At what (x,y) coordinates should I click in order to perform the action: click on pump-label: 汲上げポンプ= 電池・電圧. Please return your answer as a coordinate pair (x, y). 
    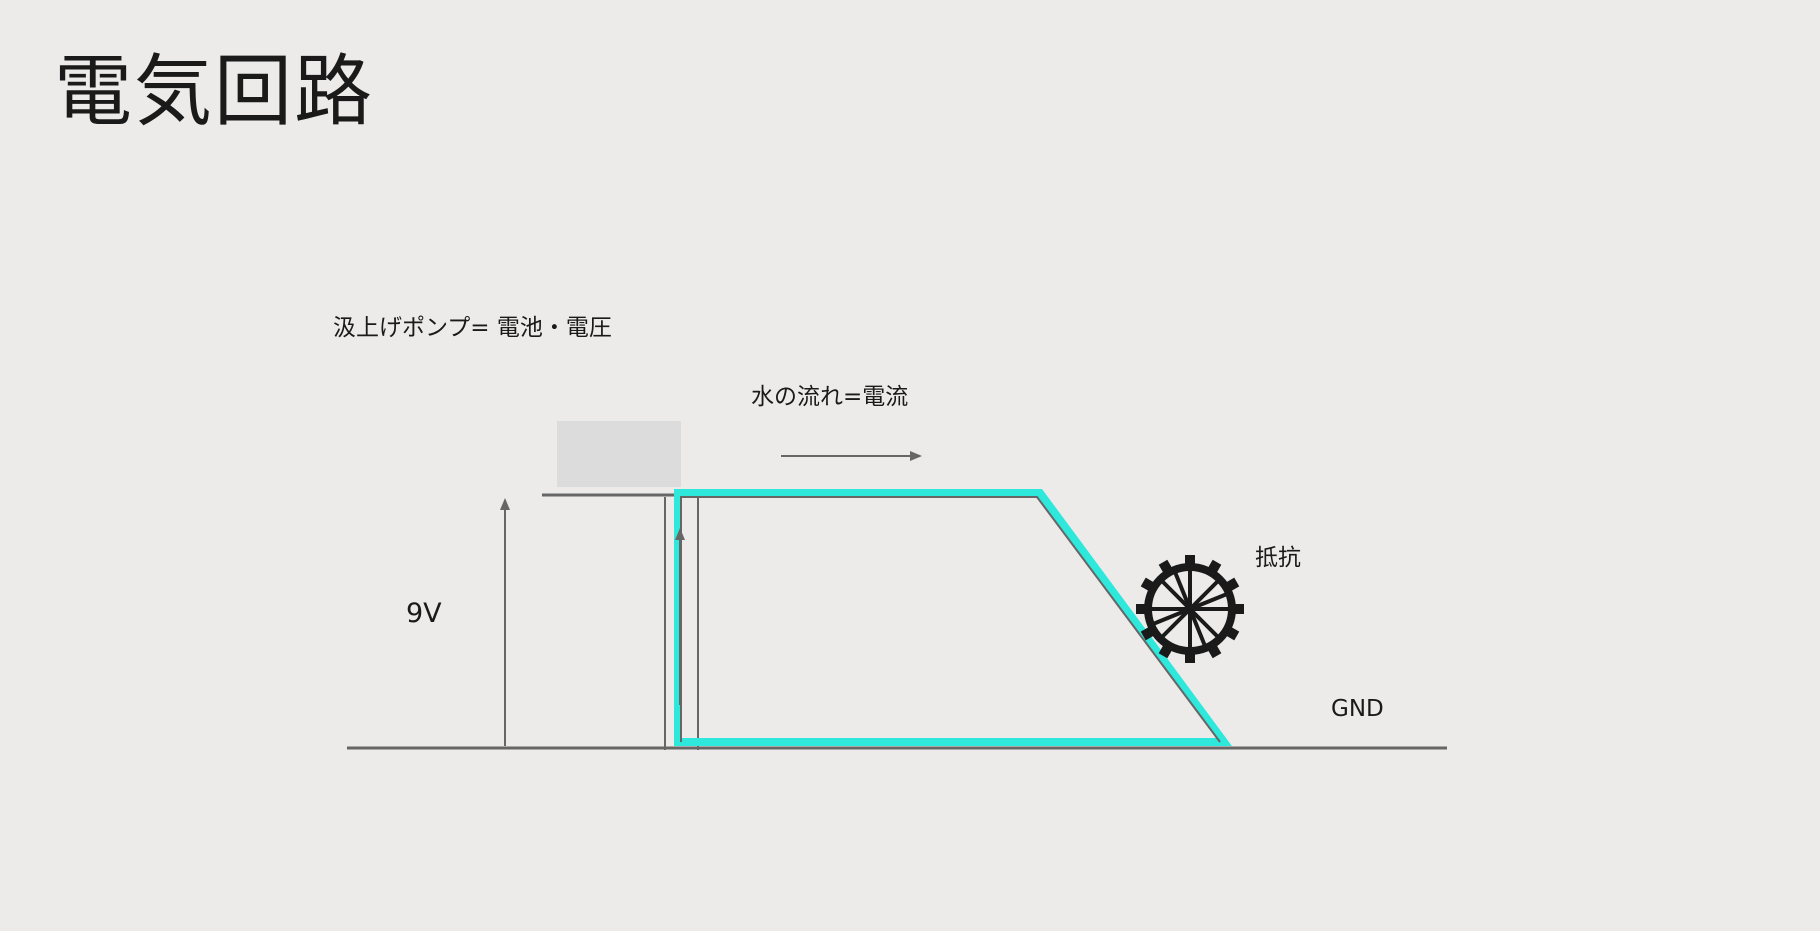
    Looking at the image, I should click on (472, 328).